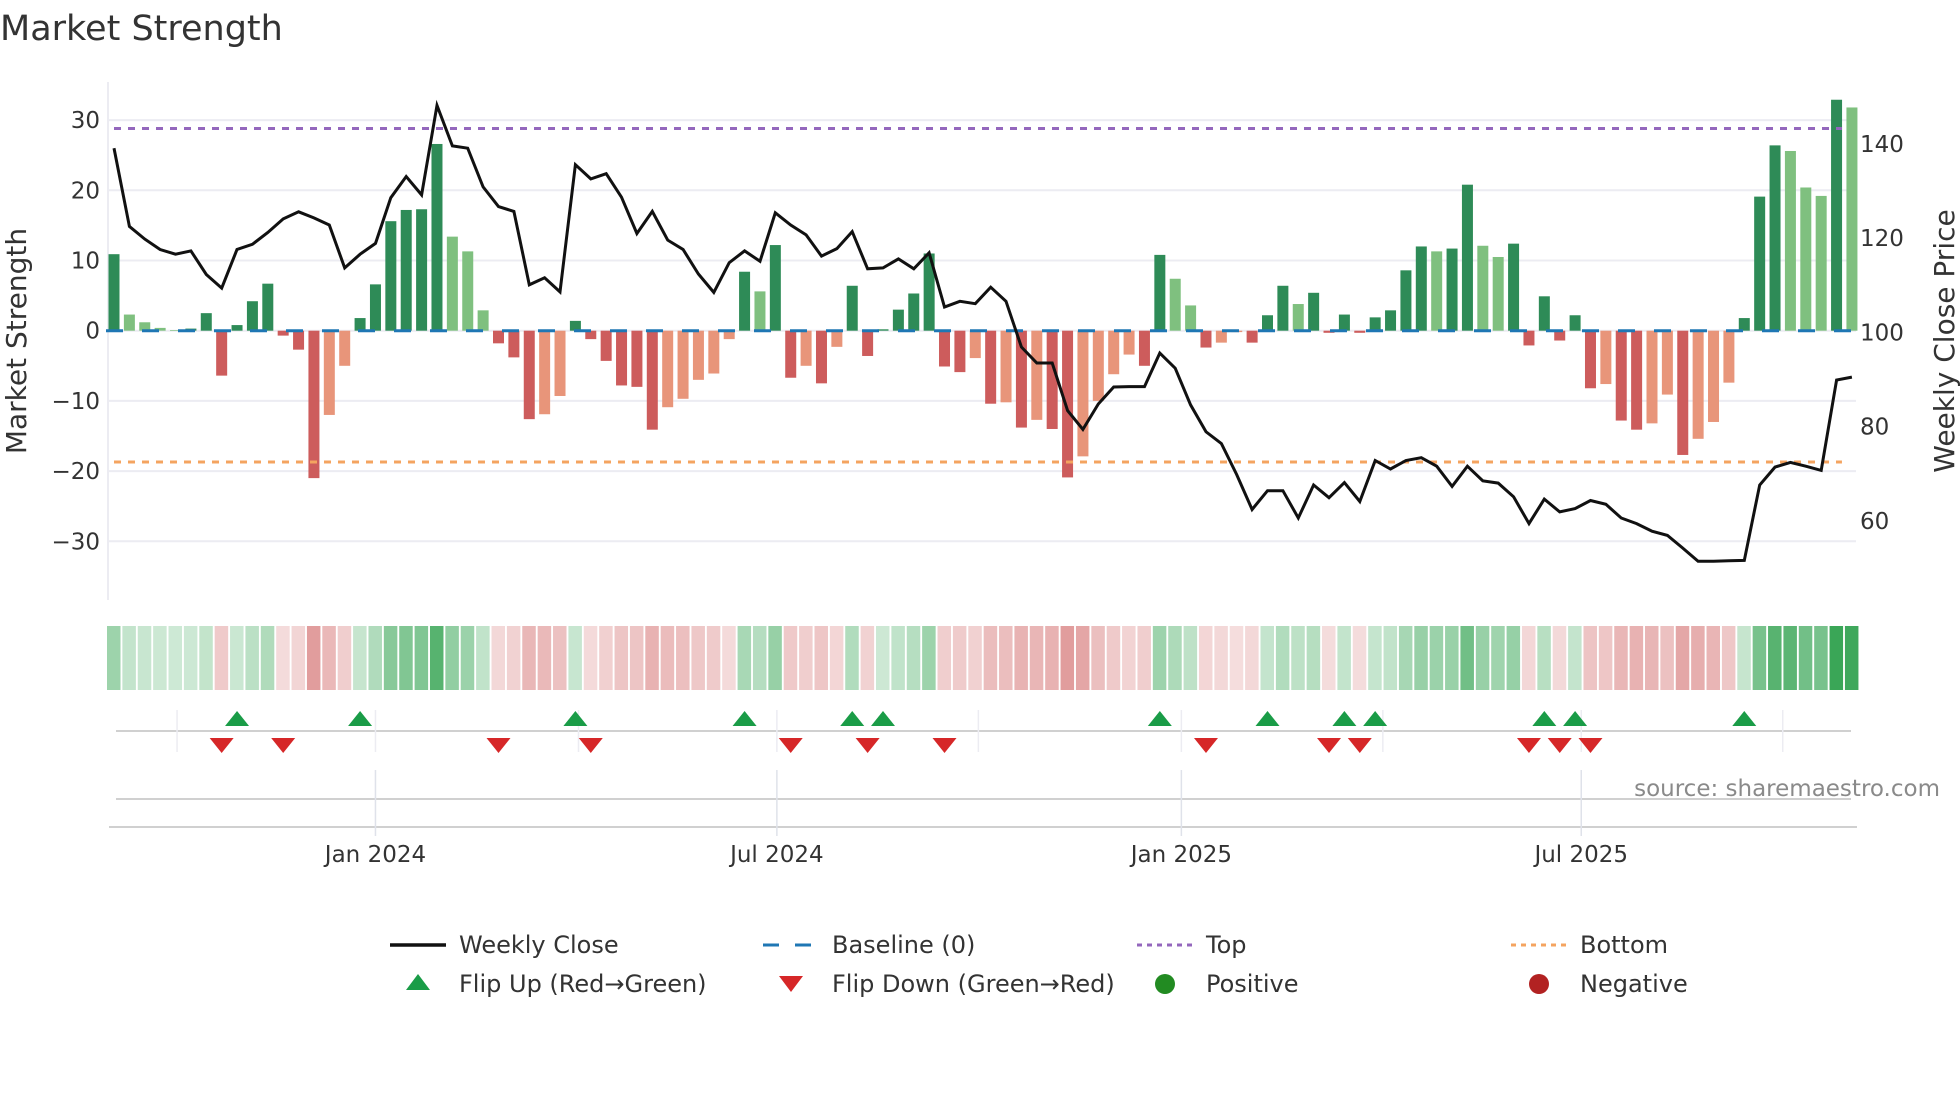  What do you see at coordinates (75, 331) in the screenshot?
I see `left-axis-ticks: −30 −20 −10 0 10 20 30` at bounding box center [75, 331].